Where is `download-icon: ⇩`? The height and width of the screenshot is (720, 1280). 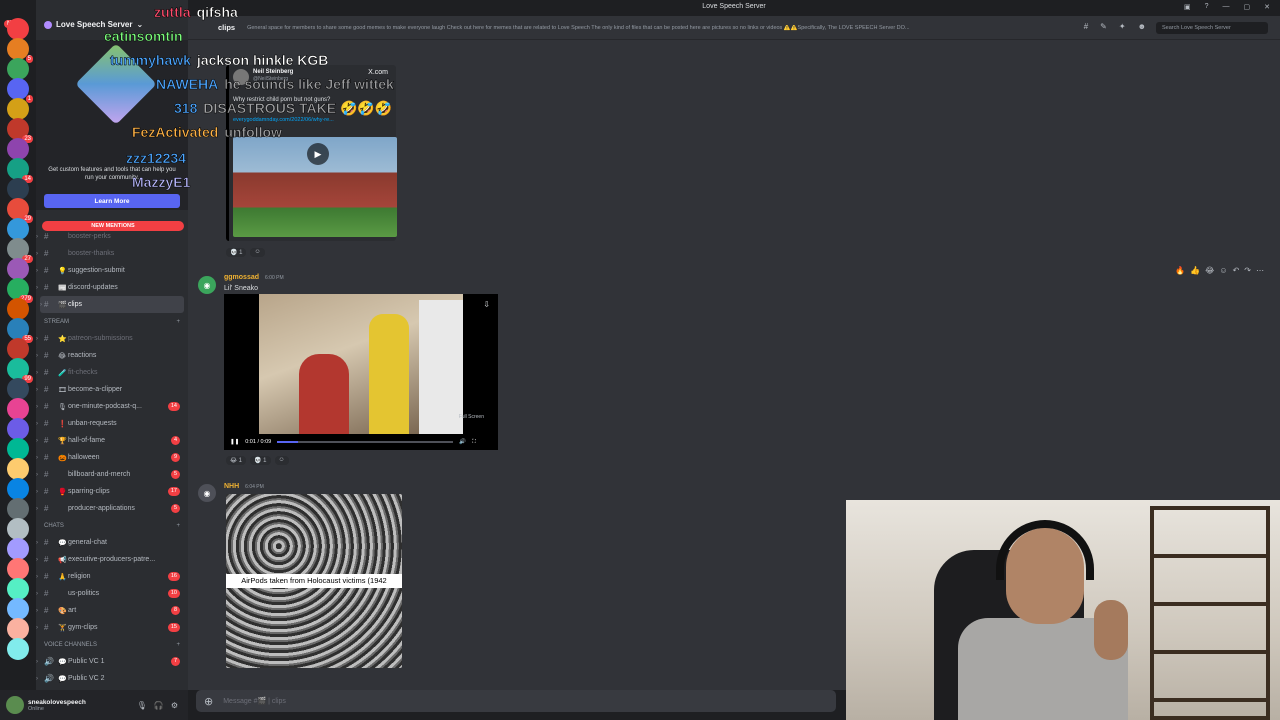 download-icon: ⇩ is located at coordinates (486, 304).